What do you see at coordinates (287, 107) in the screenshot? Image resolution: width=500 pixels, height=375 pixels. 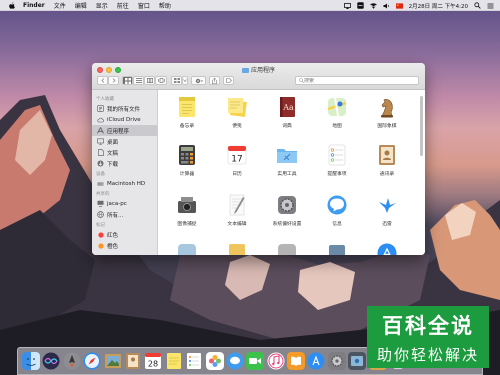 I see `dictionary-icon: Aa` at bounding box center [287, 107].